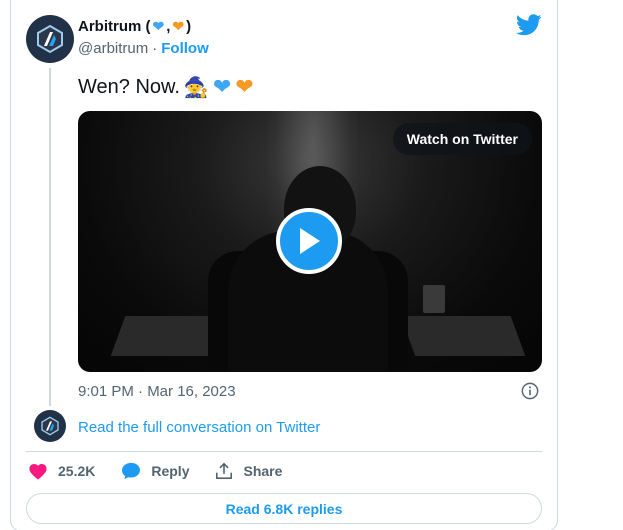 Image resolution: width=623 pixels, height=530 pixels. Describe the element at coordinates (50, 237) in the screenshot. I see `thread-connector-line` at that location.